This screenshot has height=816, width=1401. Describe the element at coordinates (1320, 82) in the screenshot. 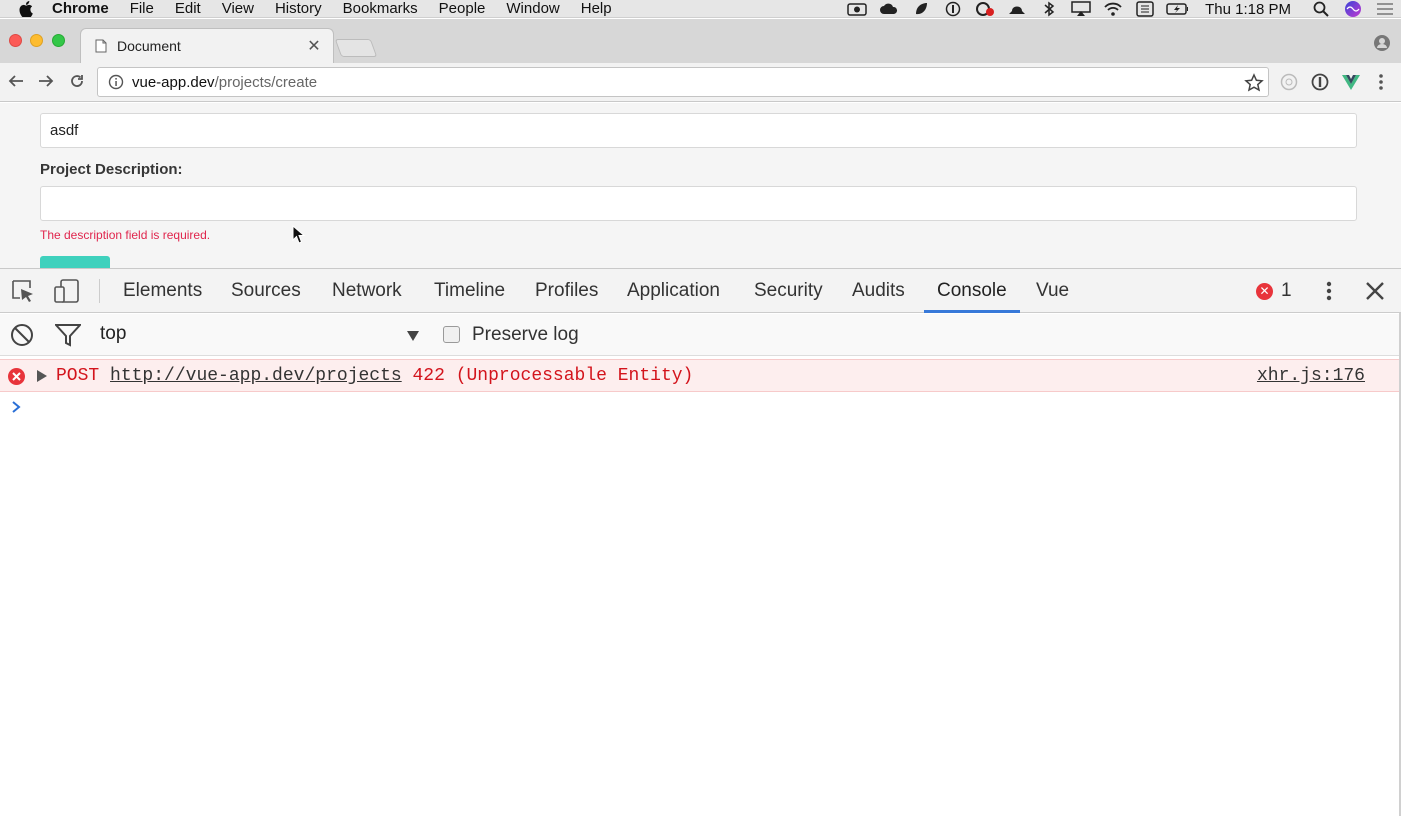

I see `password-manager-icon` at that location.